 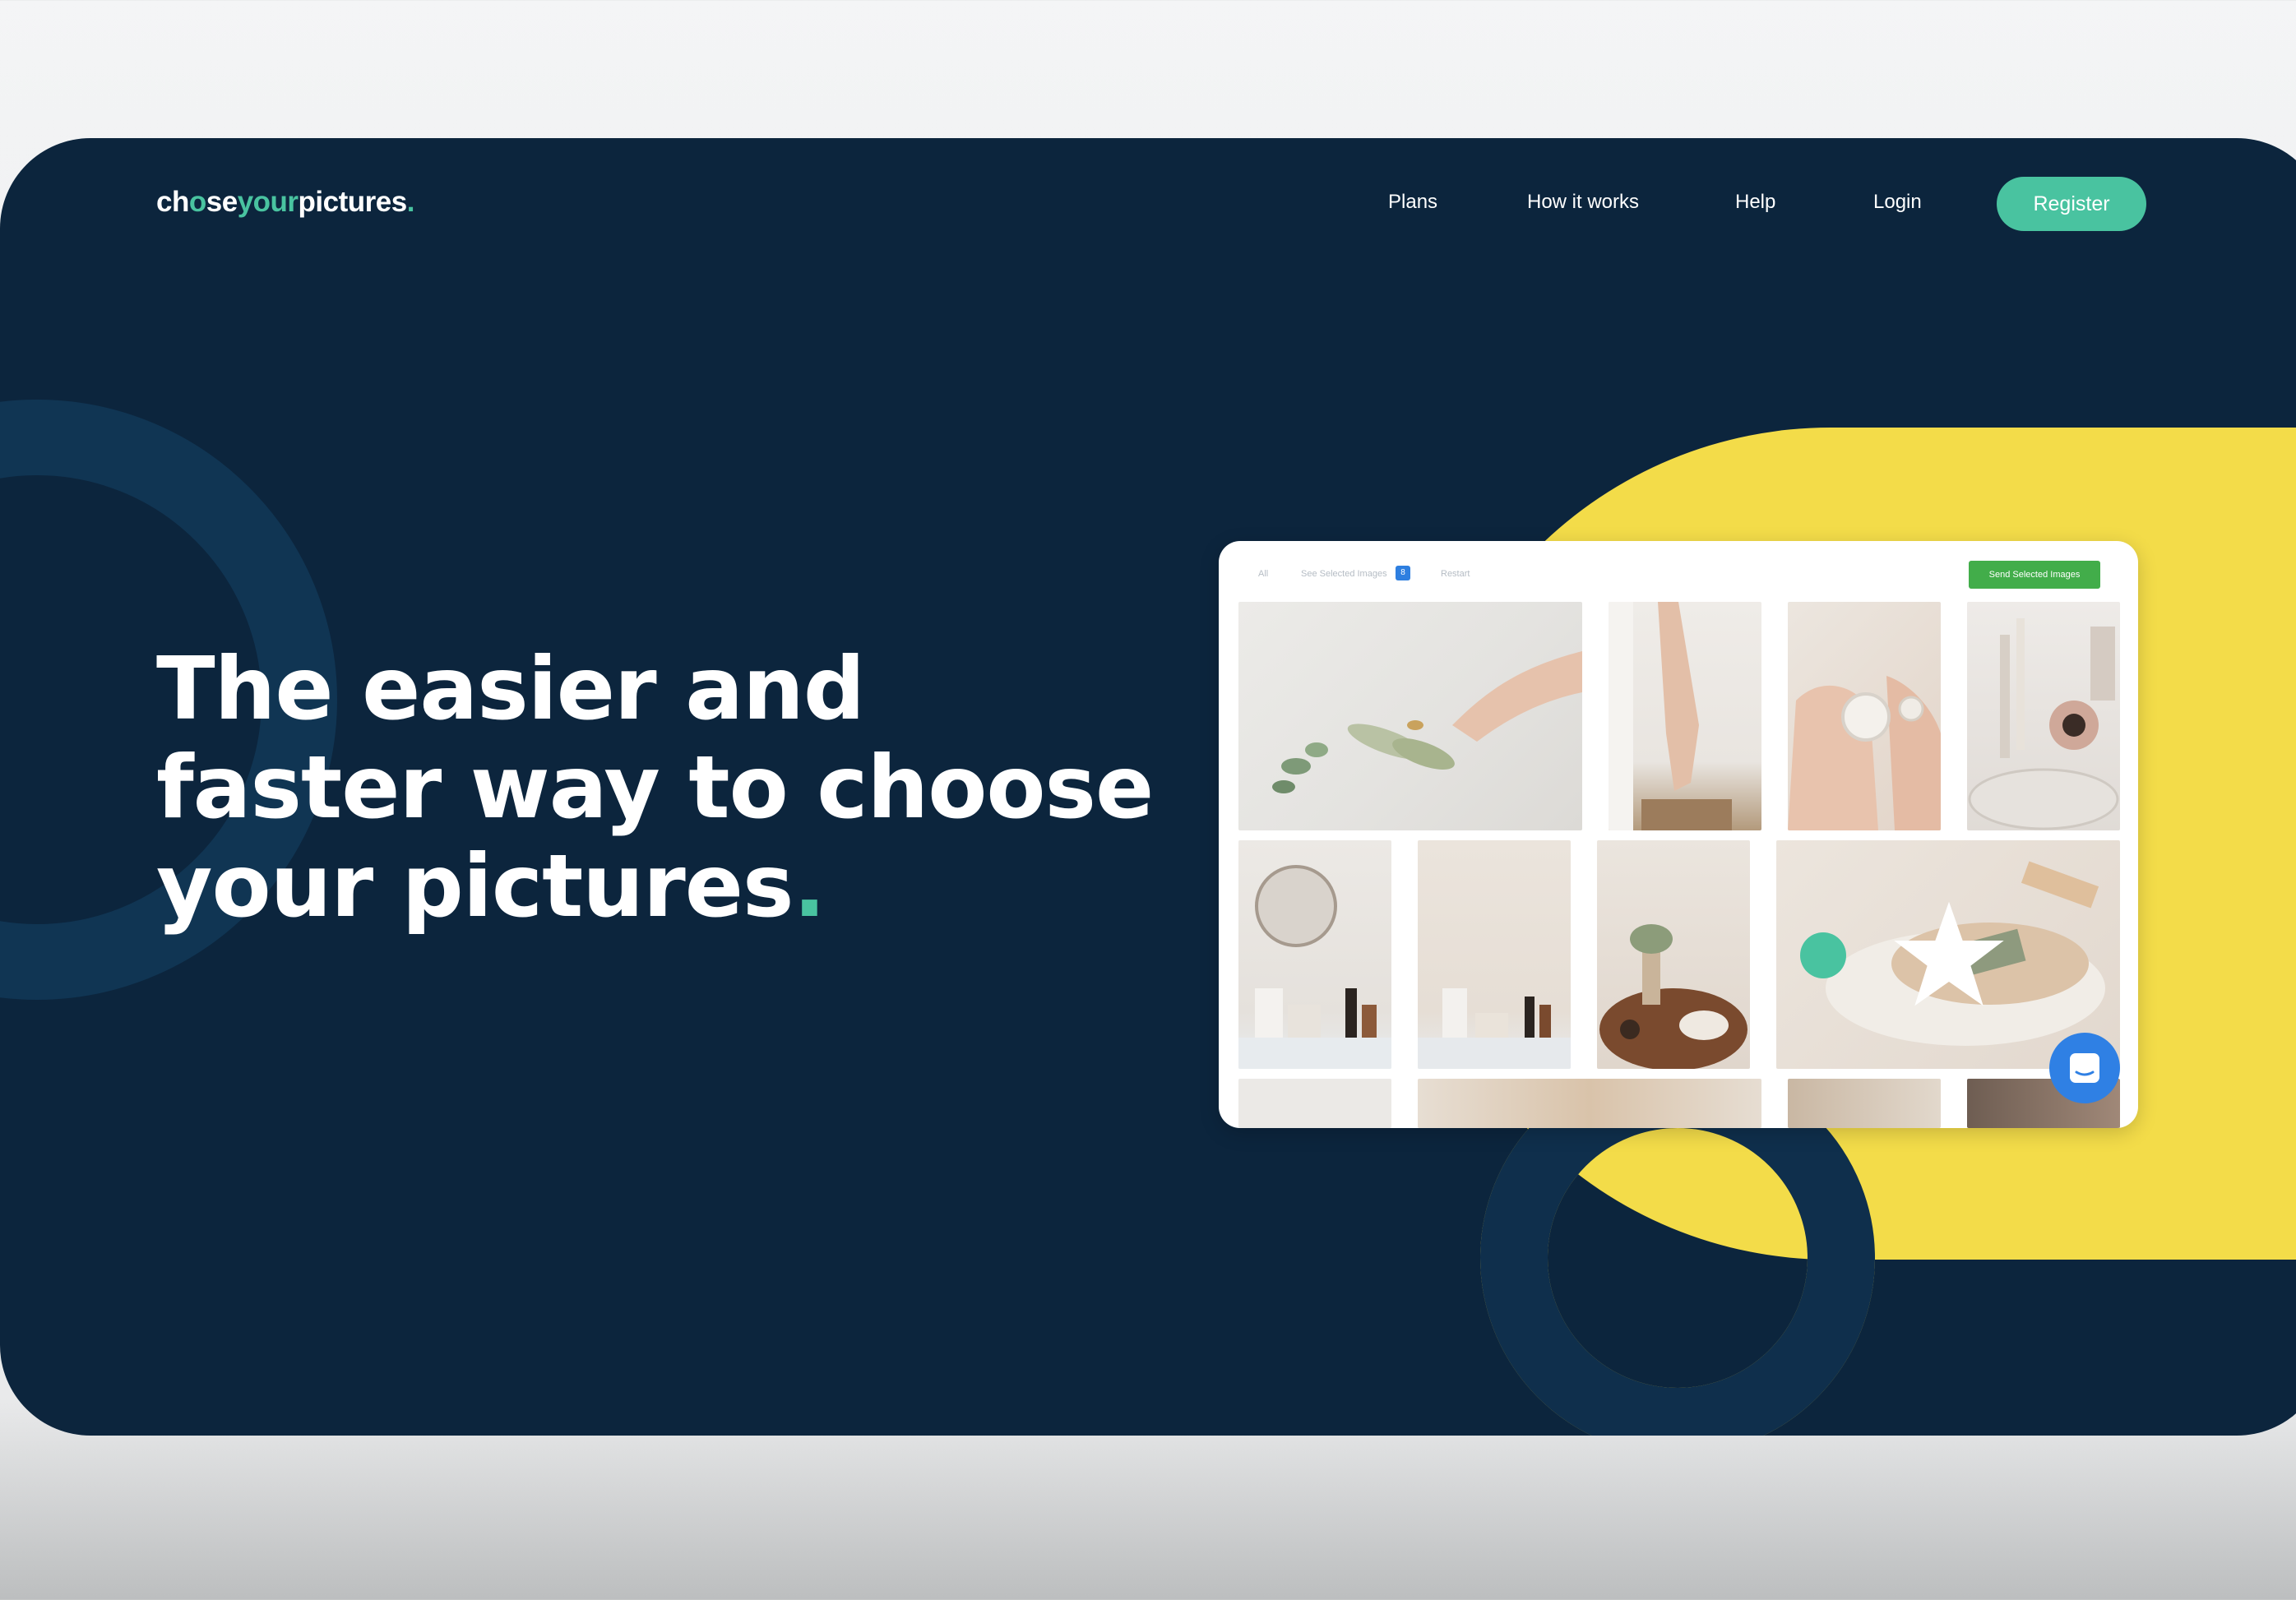 I want to click on nav-how-it-works: How it works, so click(x=1583, y=202).